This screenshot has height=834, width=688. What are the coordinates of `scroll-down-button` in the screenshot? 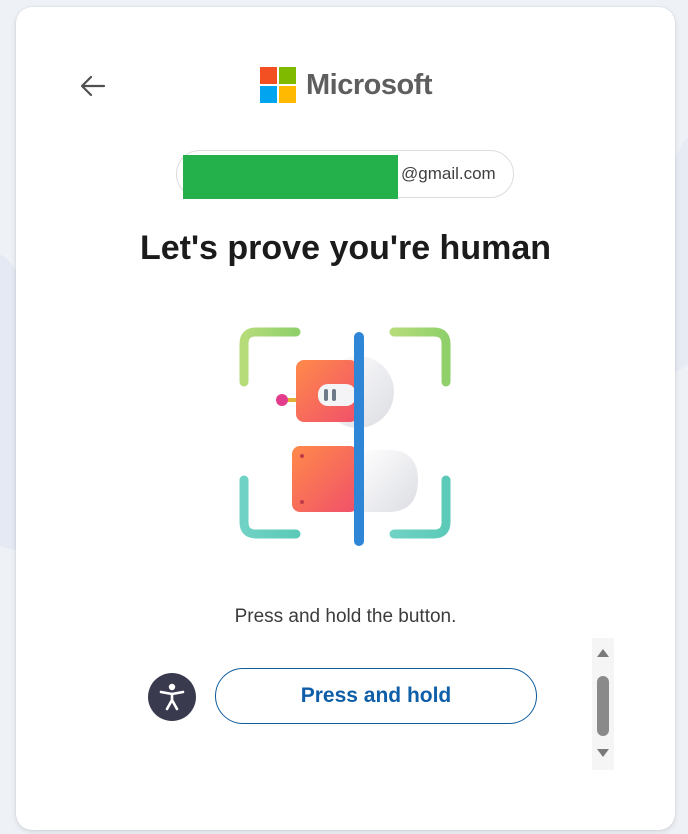 It's located at (603, 753).